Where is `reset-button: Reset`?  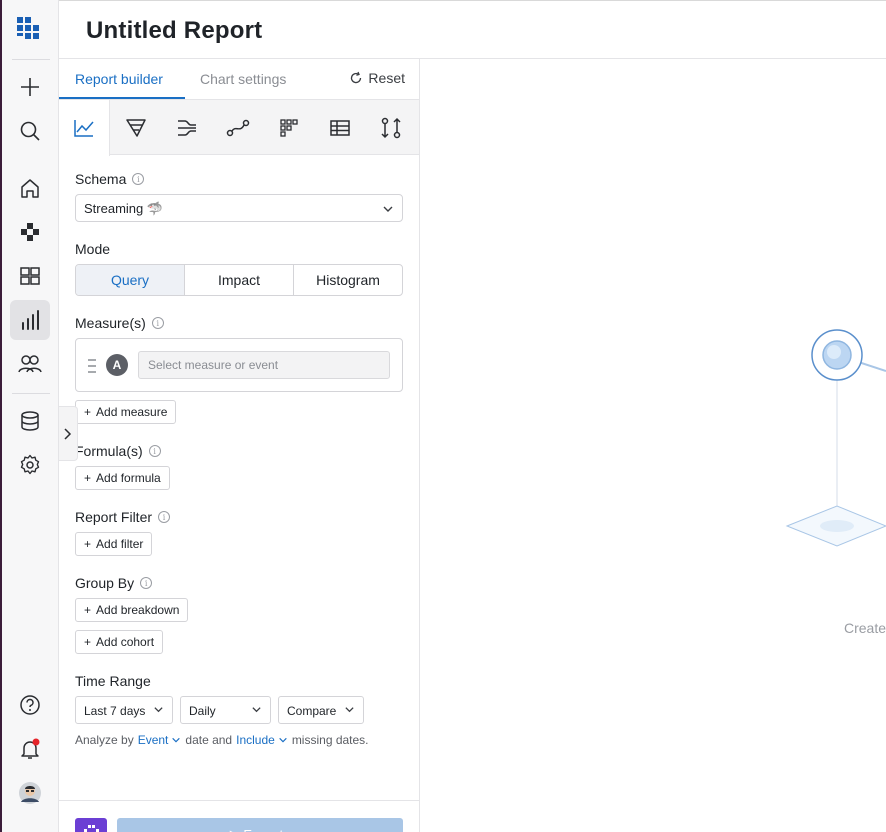
reset-button: Reset is located at coordinates (377, 78).